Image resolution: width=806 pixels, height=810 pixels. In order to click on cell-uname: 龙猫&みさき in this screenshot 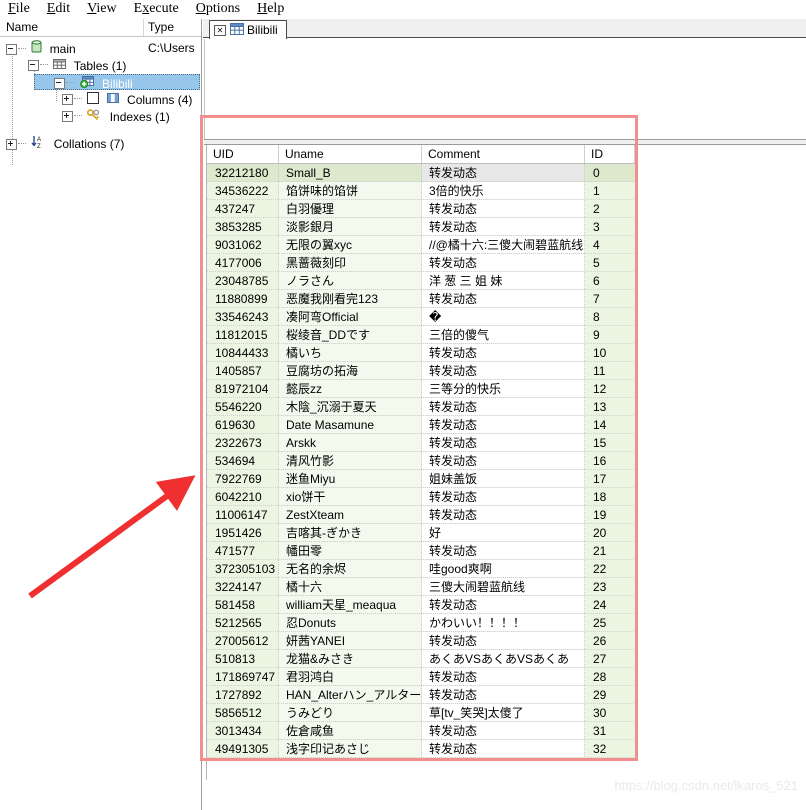, I will do `click(350, 658)`.